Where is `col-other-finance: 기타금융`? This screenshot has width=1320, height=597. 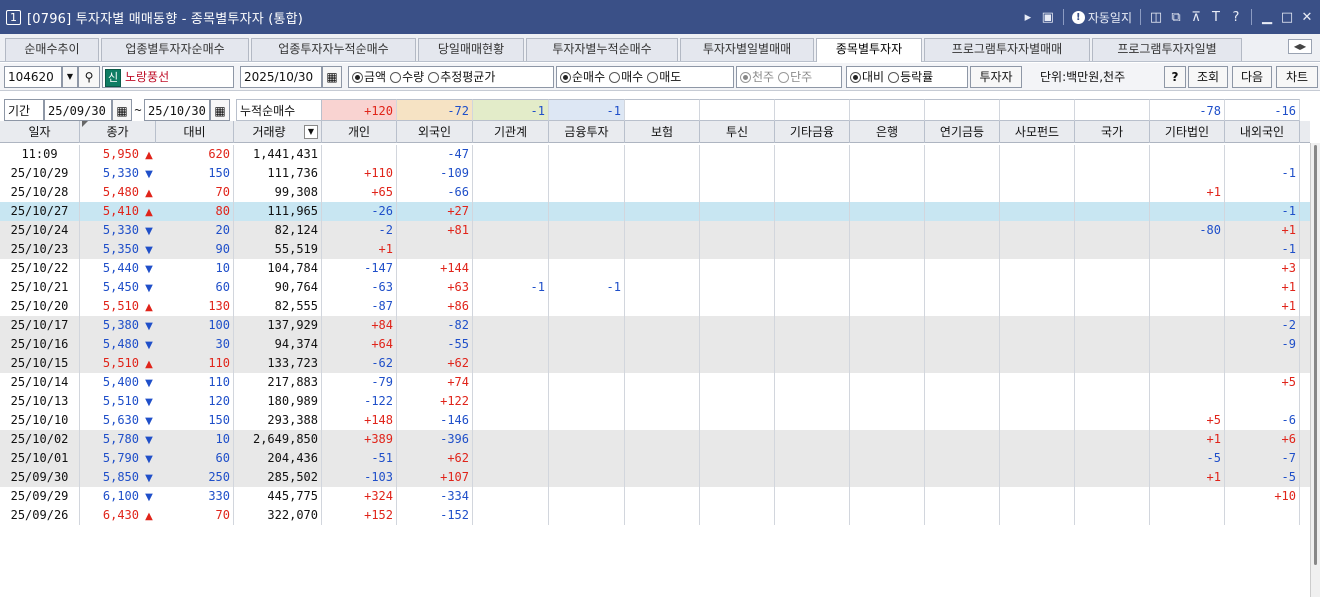 col-other-finance: 기타금융 is located at coordinates (812, 132).